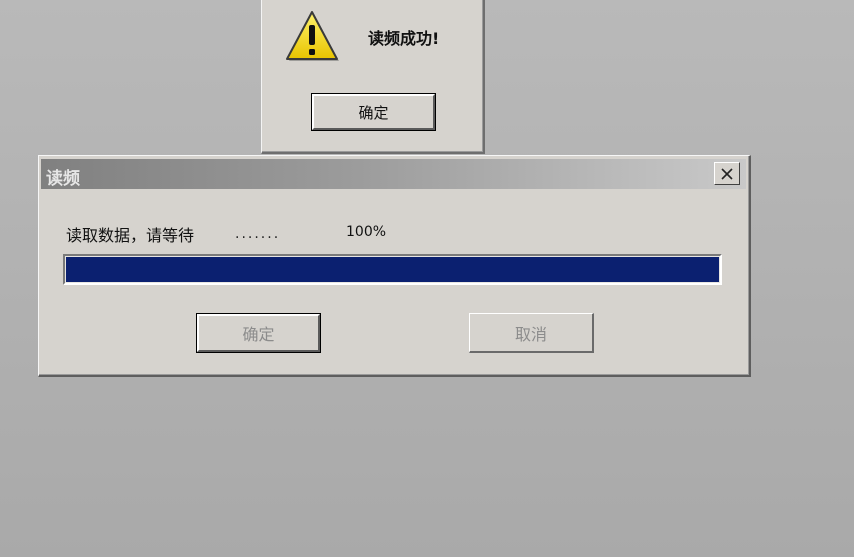  I want to click on message-ok-button: 确定, so click(373, 112).